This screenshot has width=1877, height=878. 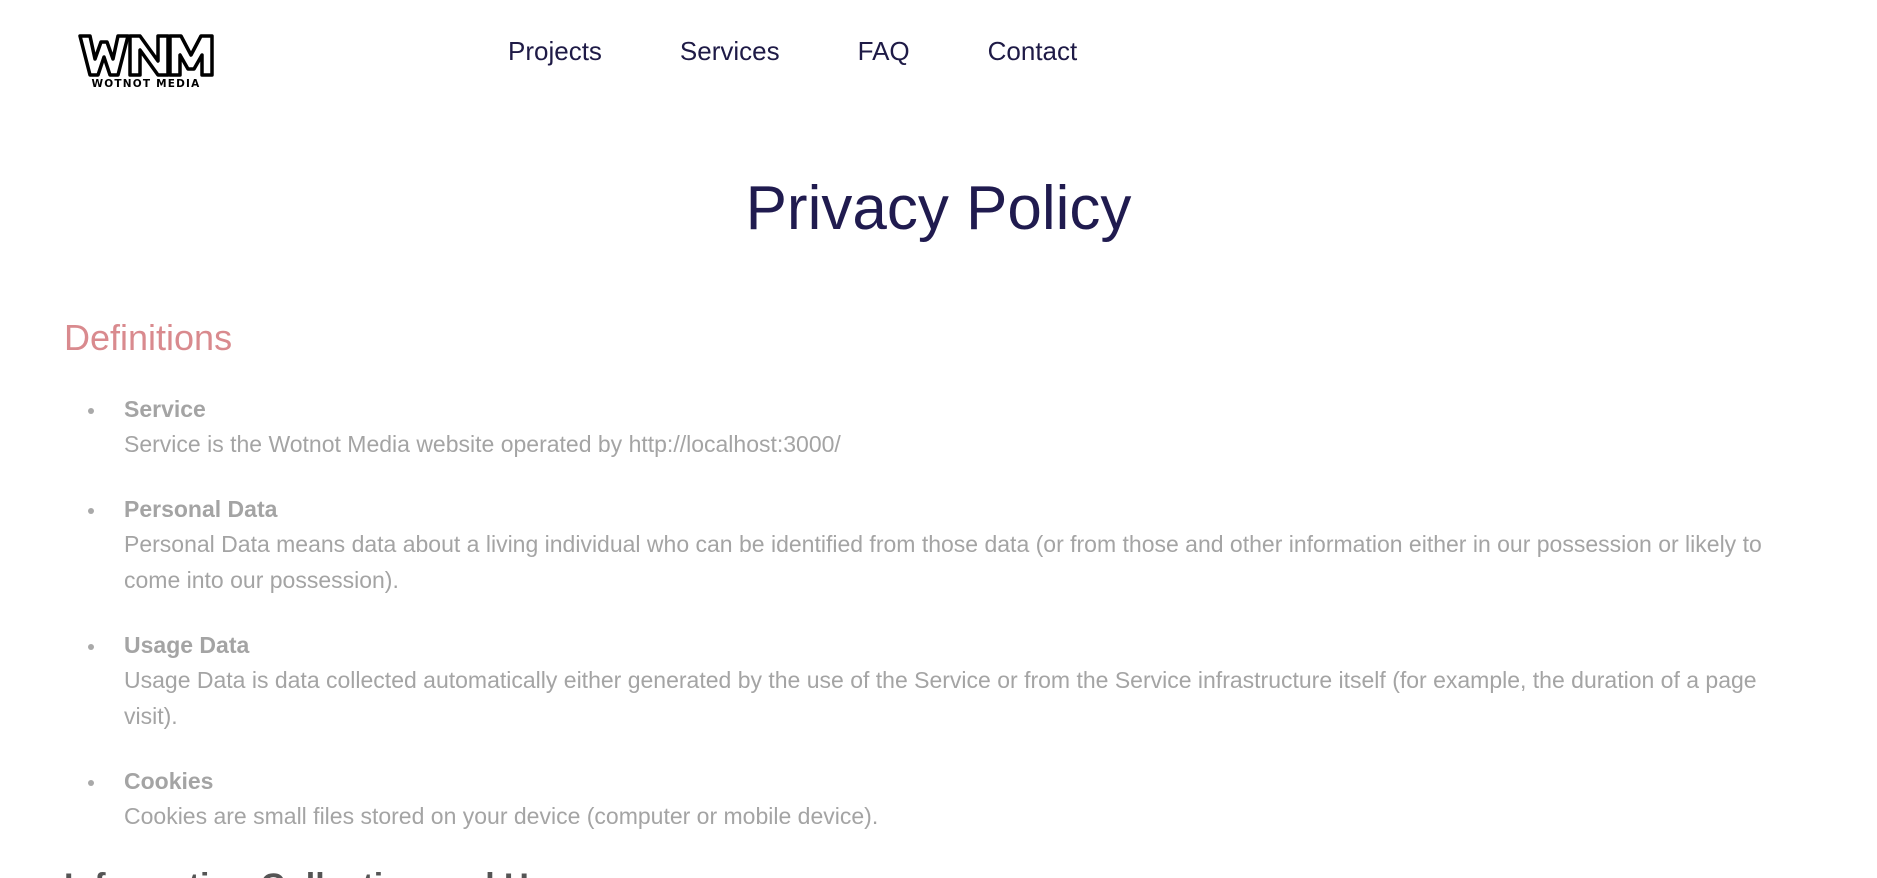 I want to click on definition-term: Personal Data, so click(x=201, y=509).